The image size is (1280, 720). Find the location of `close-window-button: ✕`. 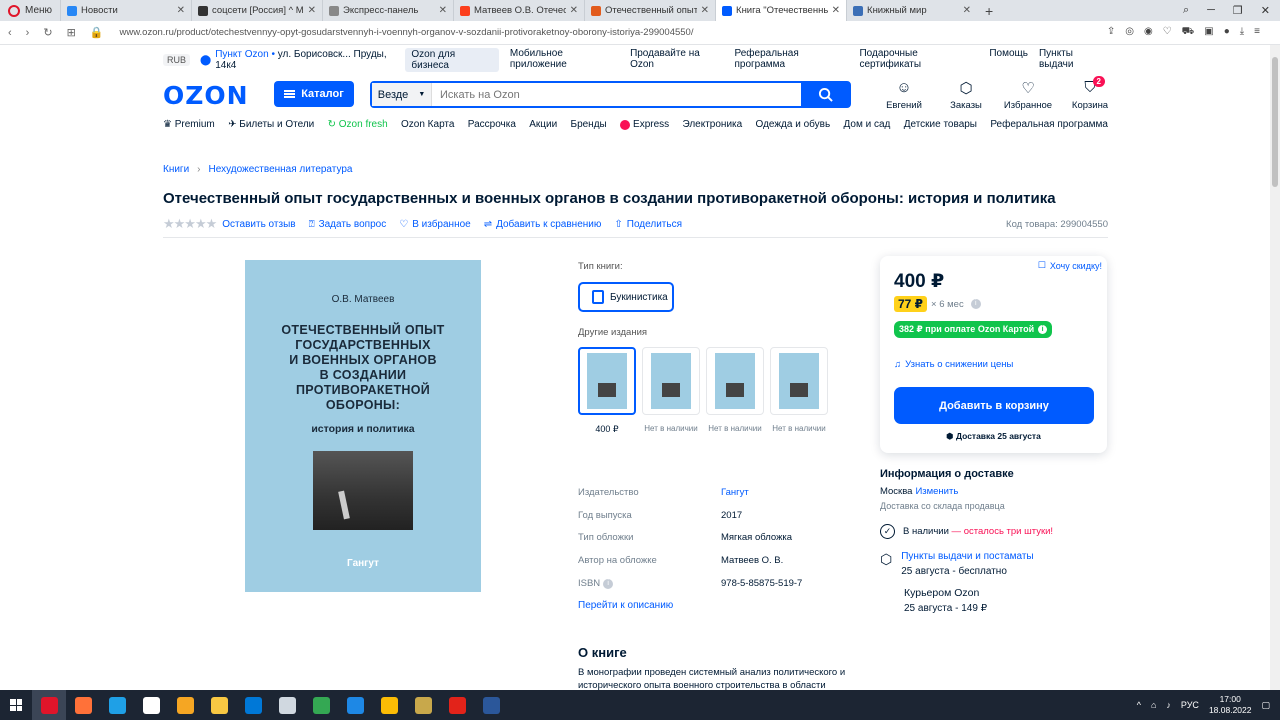

close-window-button: ✕ is located at coordinates (1265, 10).